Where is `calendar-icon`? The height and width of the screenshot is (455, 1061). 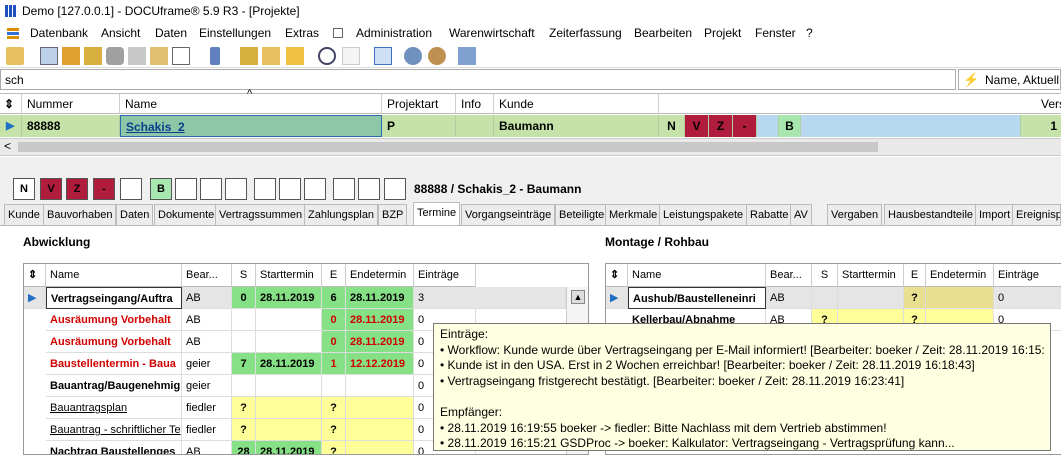
calendar-icon is located at coordinates (181, 56).